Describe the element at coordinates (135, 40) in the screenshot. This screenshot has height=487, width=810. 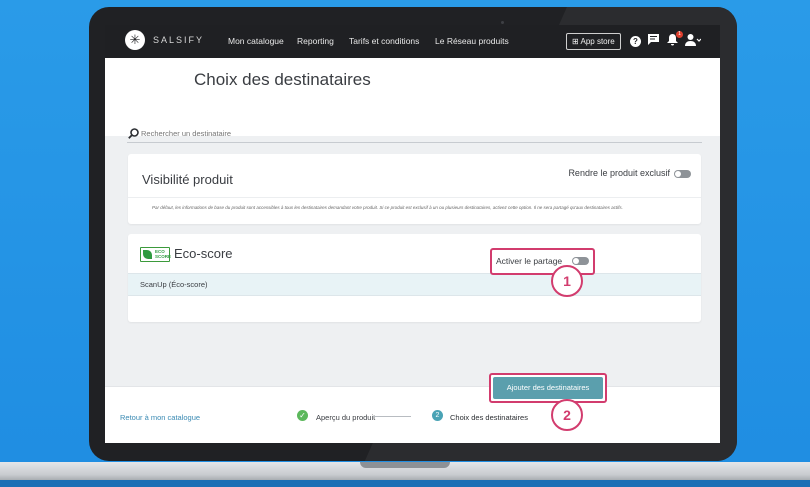
I see `salsify-logo-icon: ✳` at that location.